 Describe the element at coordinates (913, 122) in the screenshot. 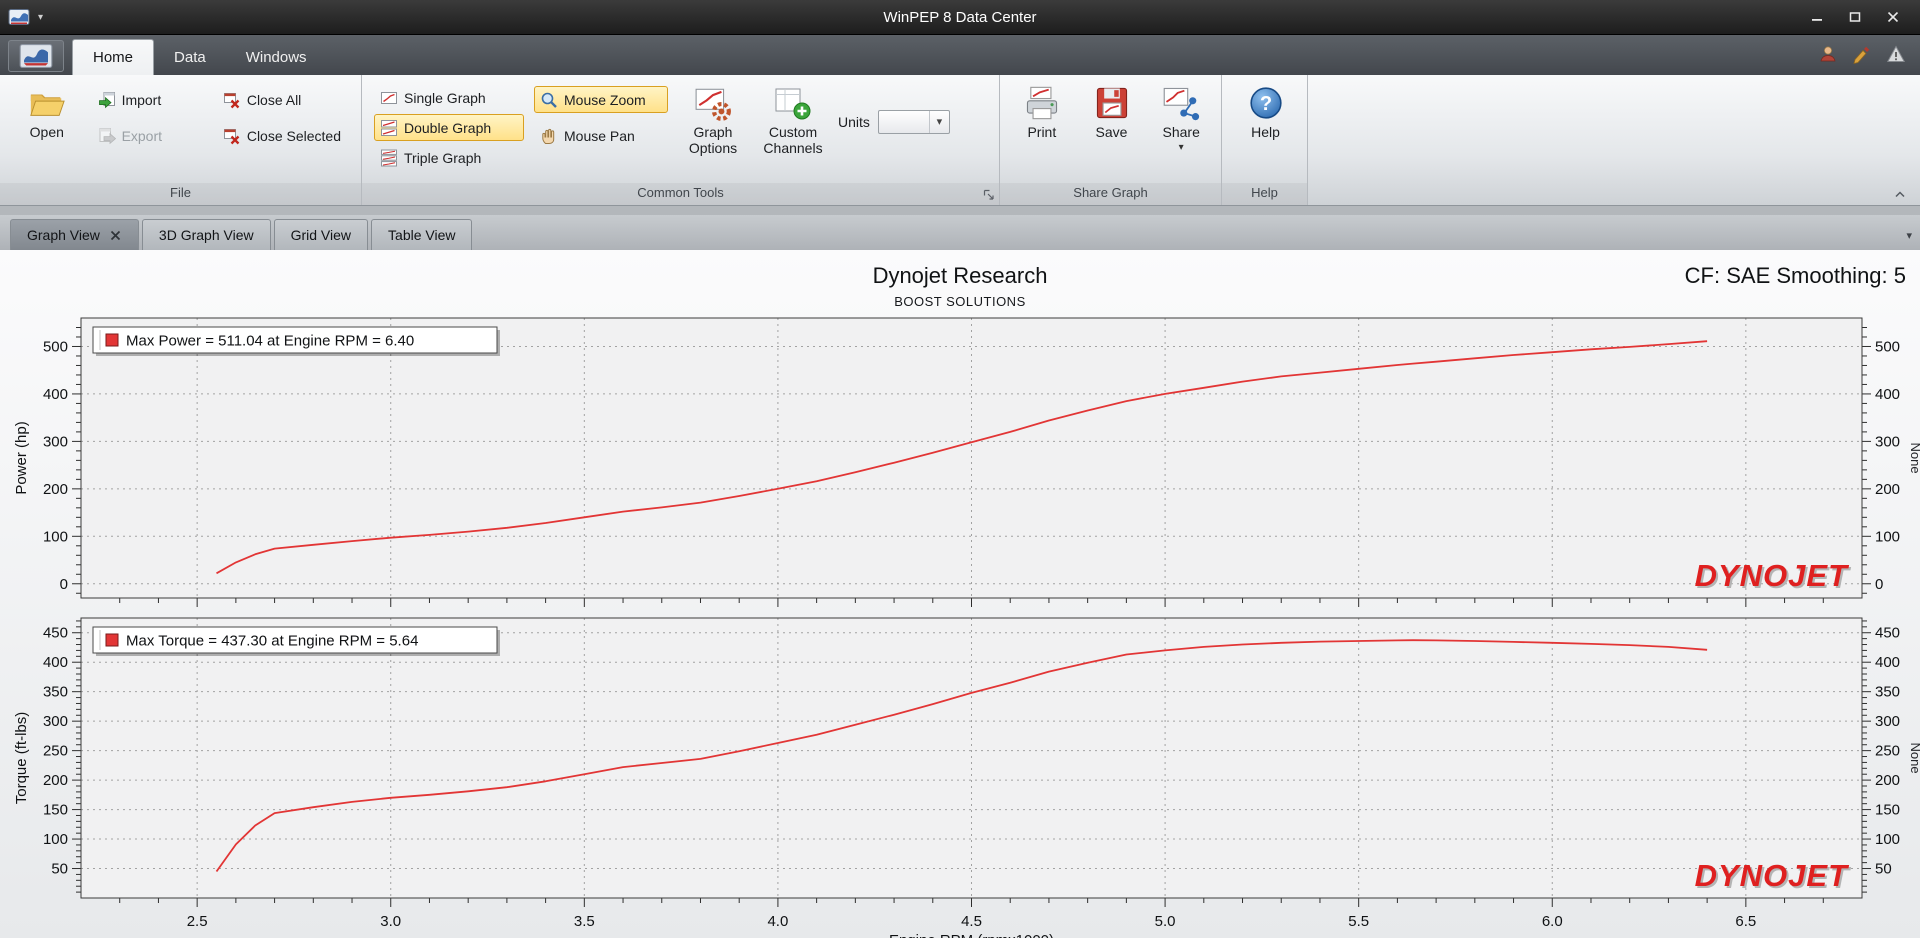

I see `units-dropdown: ▾` at that location.